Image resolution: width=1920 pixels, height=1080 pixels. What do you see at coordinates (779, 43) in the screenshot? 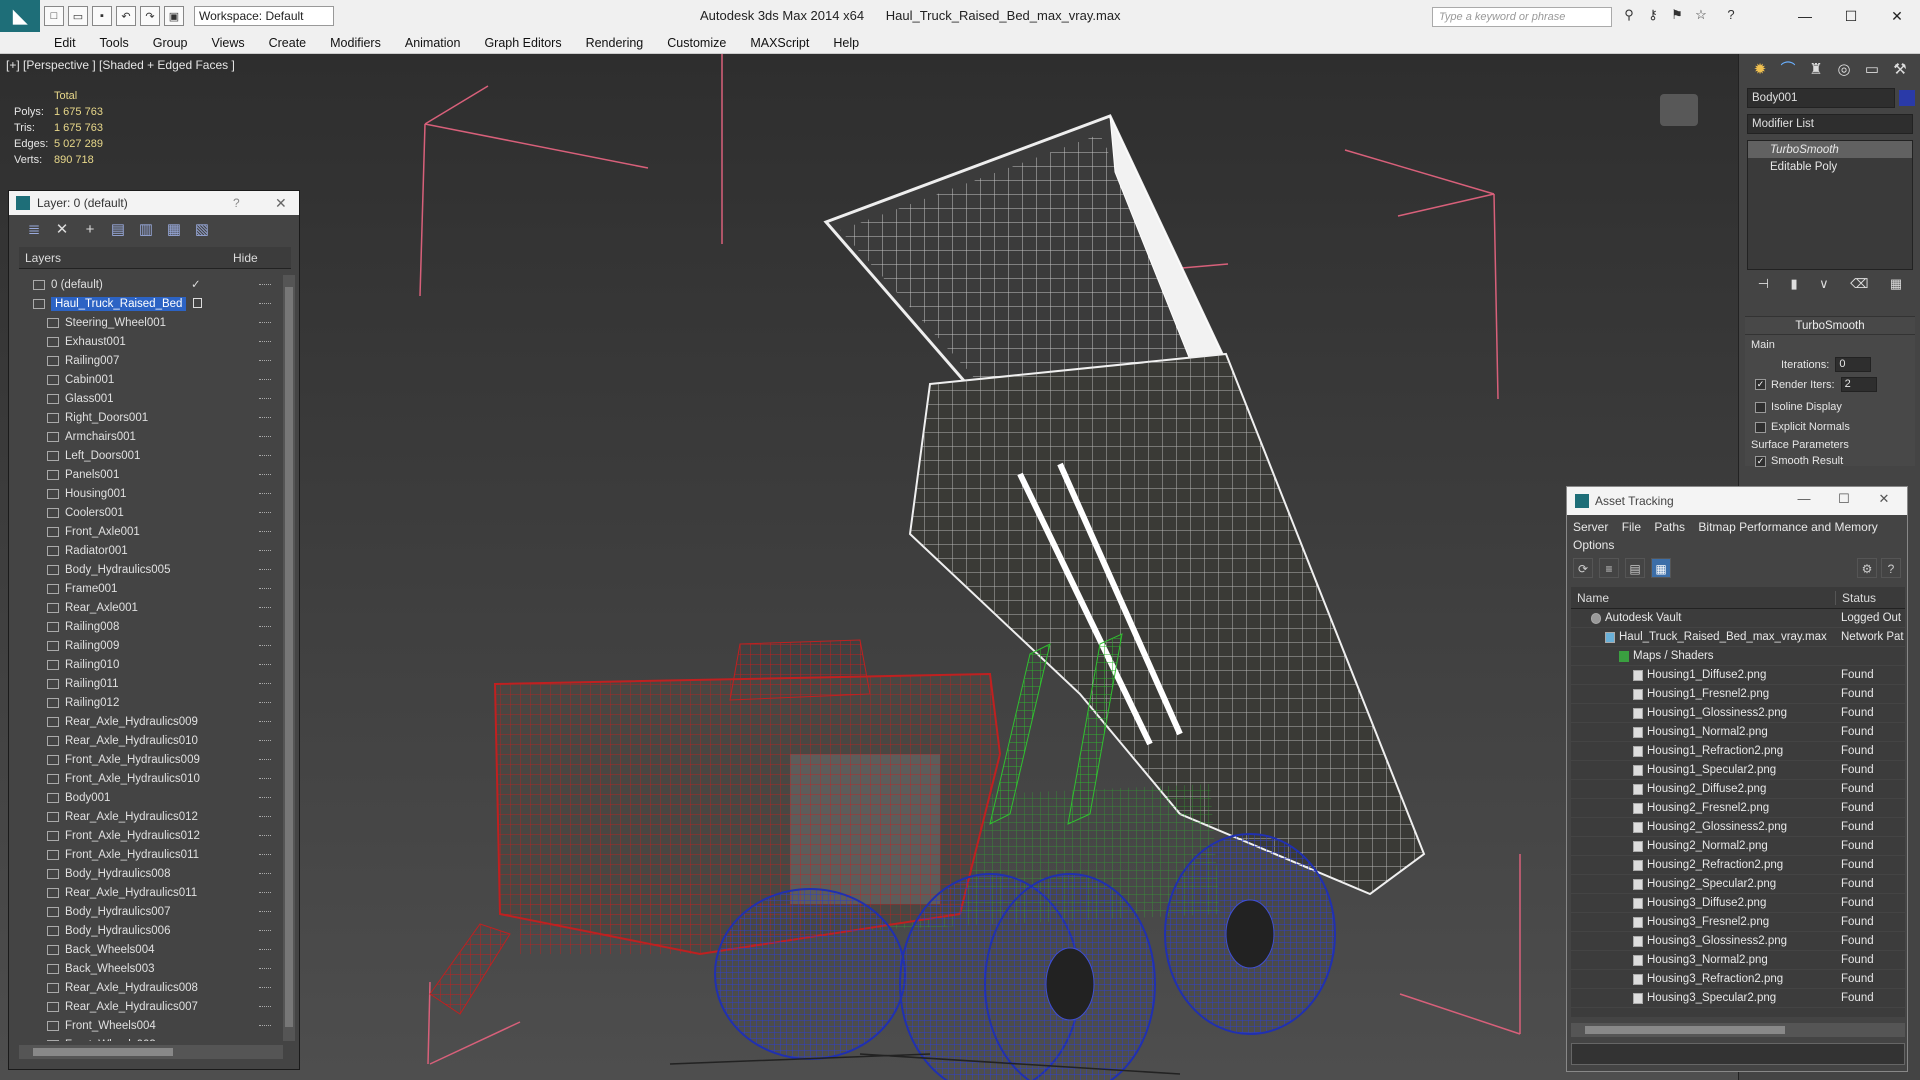
I see `menu-maxscript: MAXScript` at bounding box center [779, 43].